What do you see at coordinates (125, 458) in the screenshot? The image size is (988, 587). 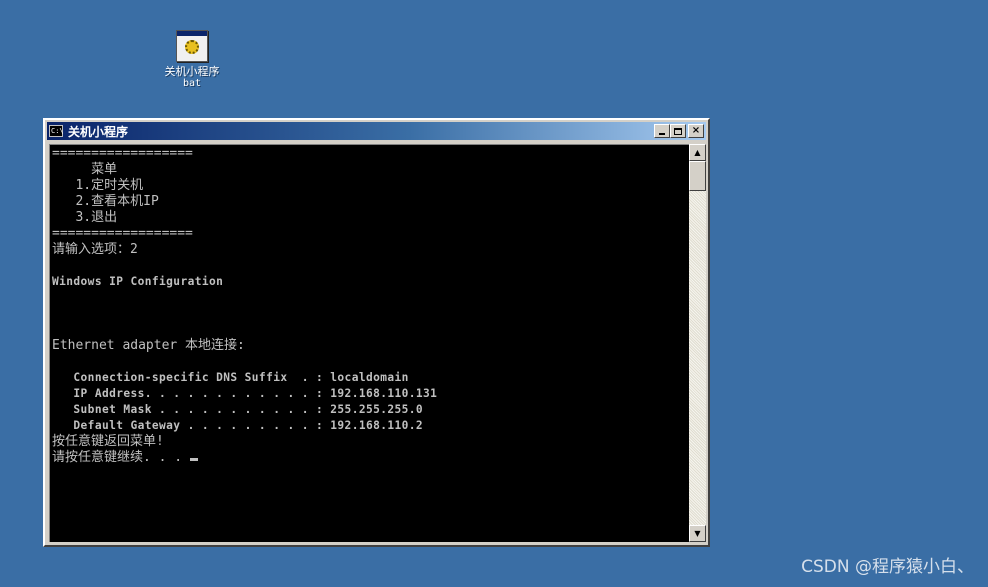 I see `console-line: 请按任意键继续. . .` at bounding box center [125, 458].